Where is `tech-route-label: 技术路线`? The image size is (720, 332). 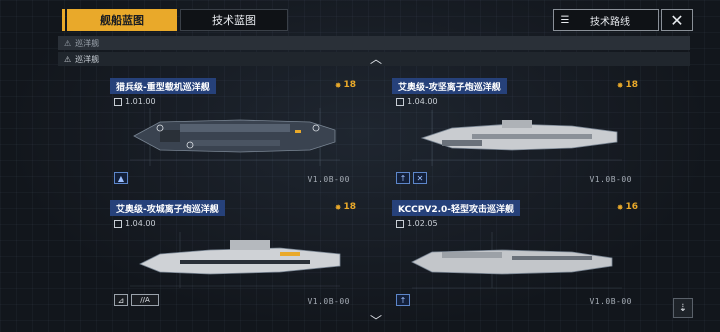
tech-route-label: 技术路线 is located at coordinates (610, 22).